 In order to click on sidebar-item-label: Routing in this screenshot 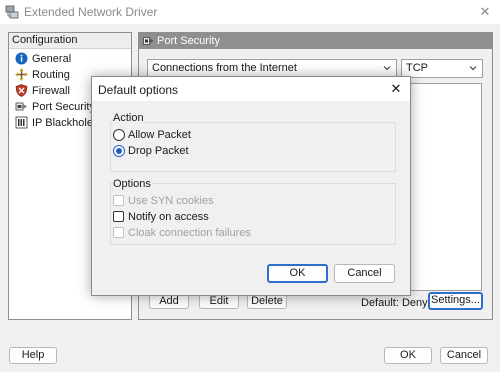, I will do `click(51, 75)`.